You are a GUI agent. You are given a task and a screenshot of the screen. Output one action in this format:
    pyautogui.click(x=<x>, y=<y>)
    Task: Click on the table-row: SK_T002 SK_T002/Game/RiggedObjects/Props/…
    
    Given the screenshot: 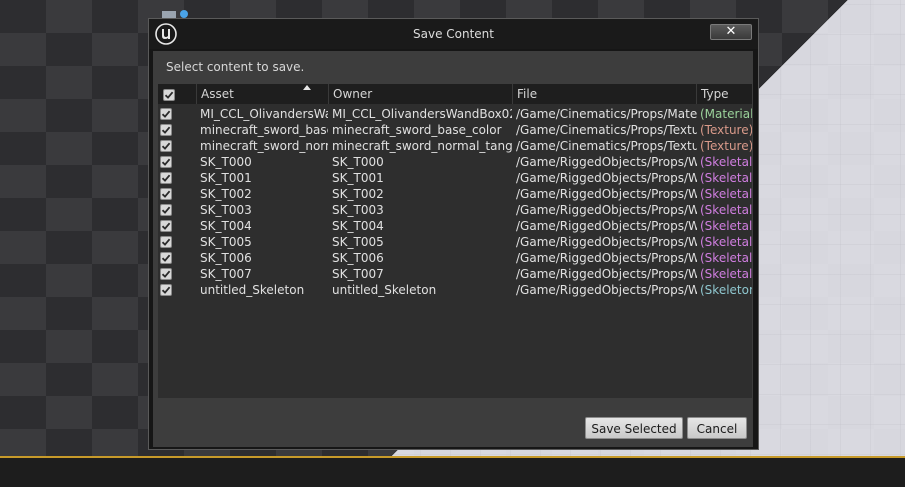 What is the action you would take?
    pyautogui.click(x=455, y=194)
    